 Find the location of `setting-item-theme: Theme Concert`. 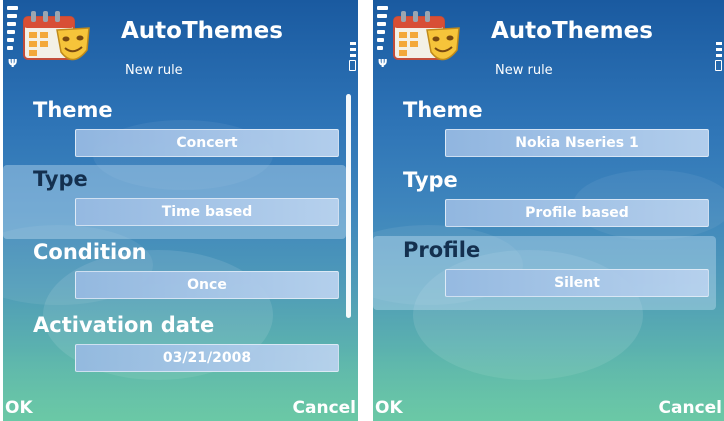

setting-item-theme: Theme Concert is located at coordinates (174, 133).